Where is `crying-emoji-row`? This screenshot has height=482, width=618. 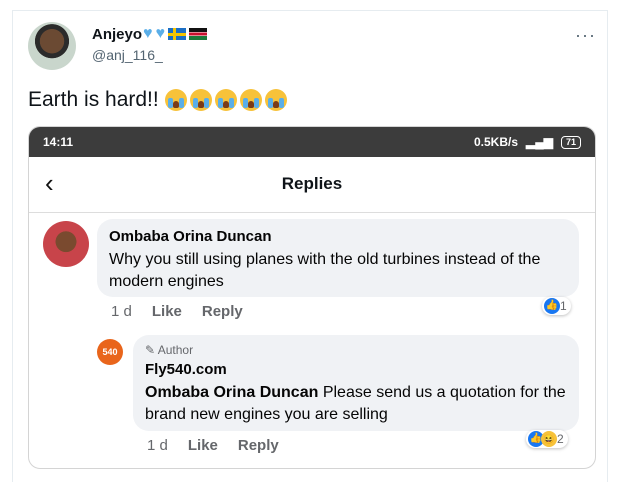
crying-emoji-row is located at coordinates (225, 100).